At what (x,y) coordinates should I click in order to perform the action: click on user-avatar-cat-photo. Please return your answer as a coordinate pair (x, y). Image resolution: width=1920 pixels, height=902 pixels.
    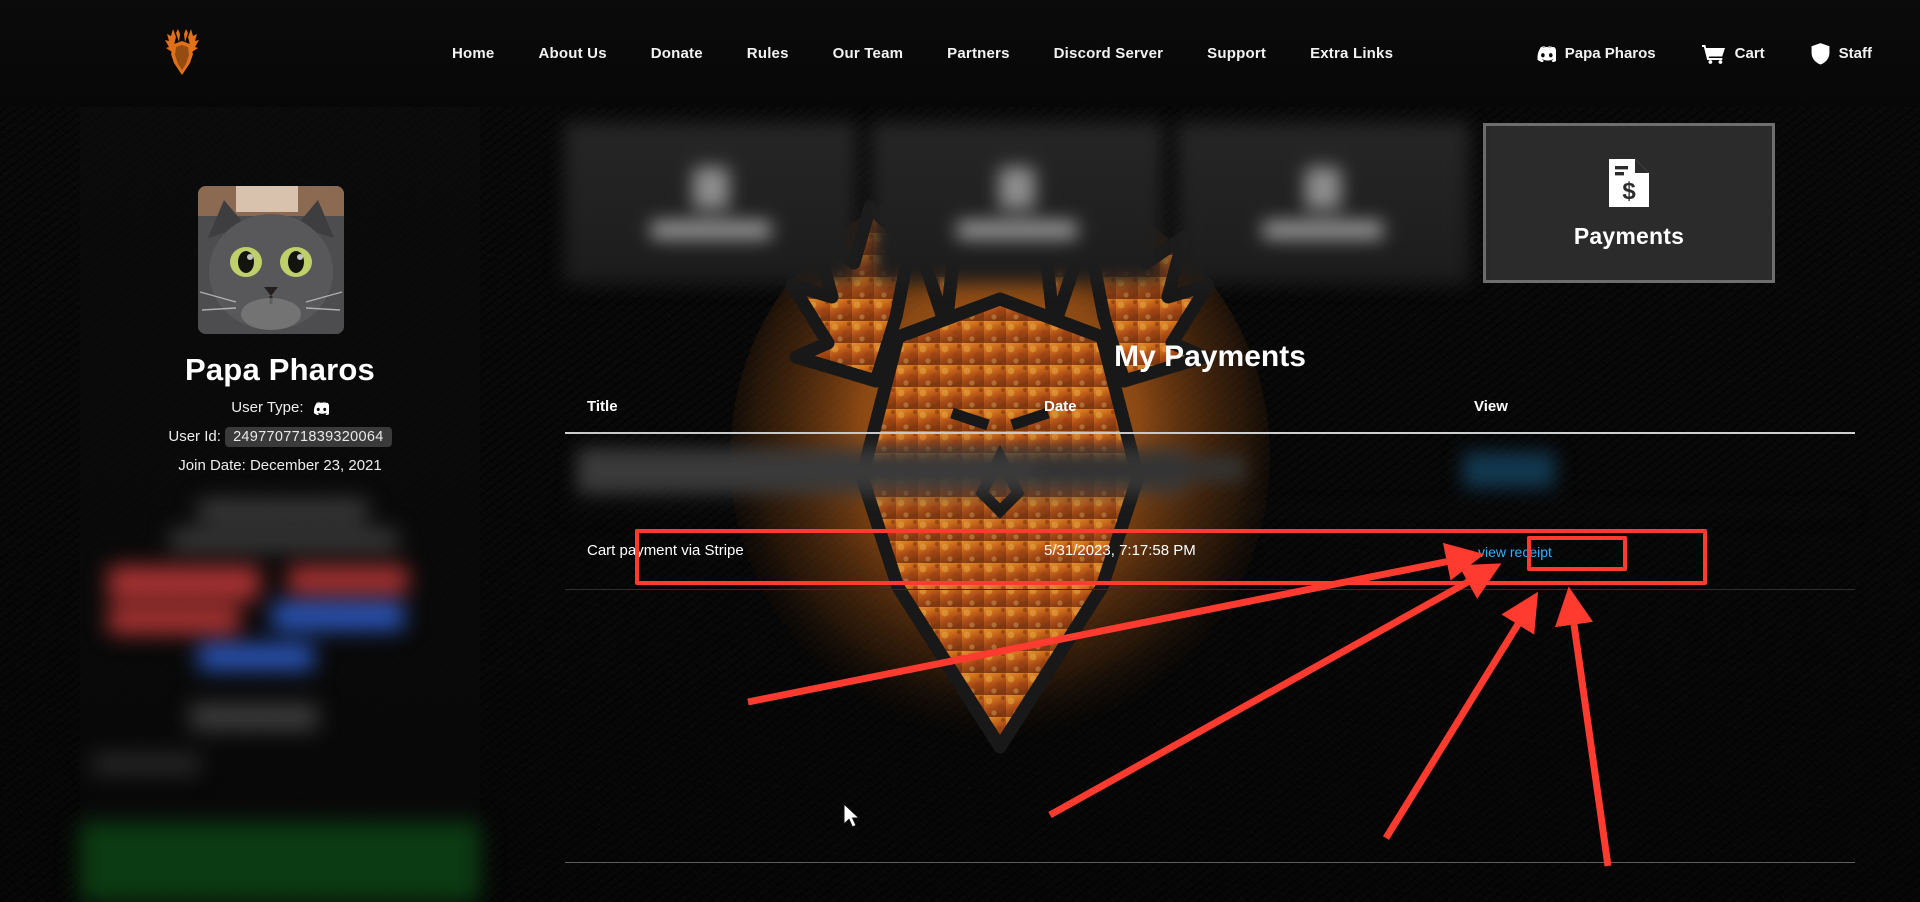
    Looking at the image, I should click on (271, 260).